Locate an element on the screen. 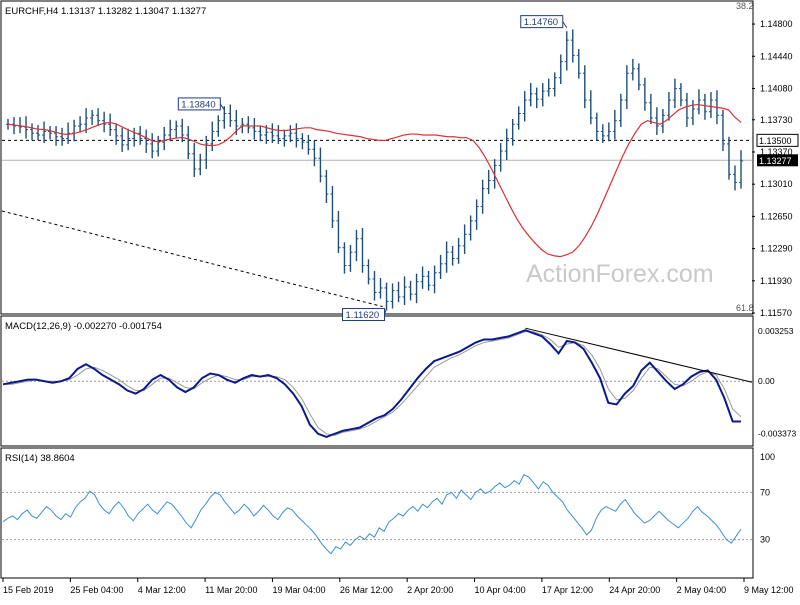  time-tick-label: 4 Mar 12:00 is located at coordinates (162, 590).